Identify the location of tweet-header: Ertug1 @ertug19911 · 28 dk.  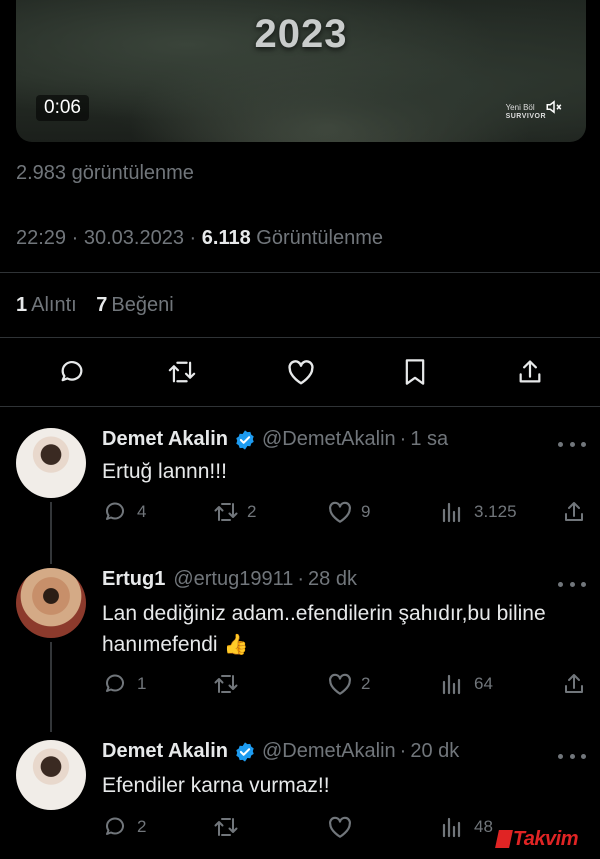
(229, 579).